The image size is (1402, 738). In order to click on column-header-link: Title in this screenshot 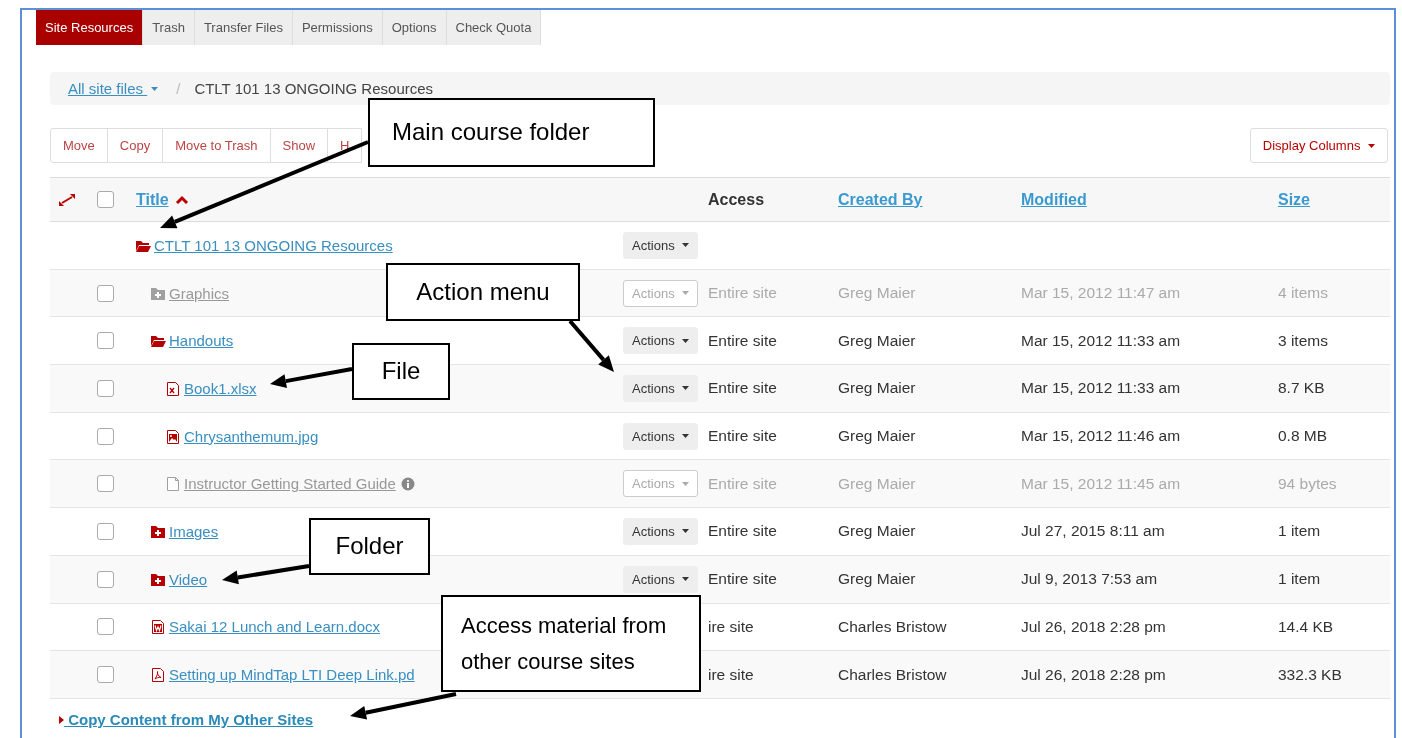, I will do `click(152, 199)`.